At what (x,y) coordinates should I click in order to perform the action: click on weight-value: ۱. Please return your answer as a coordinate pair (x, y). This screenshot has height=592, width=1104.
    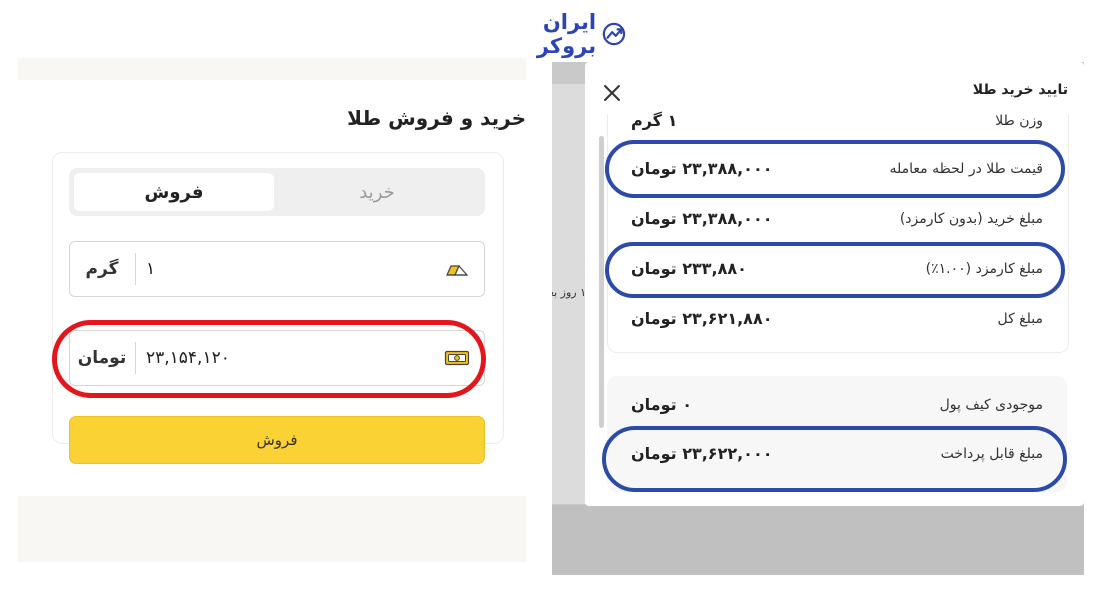
    Looking at the image, I should click on (150, 269).